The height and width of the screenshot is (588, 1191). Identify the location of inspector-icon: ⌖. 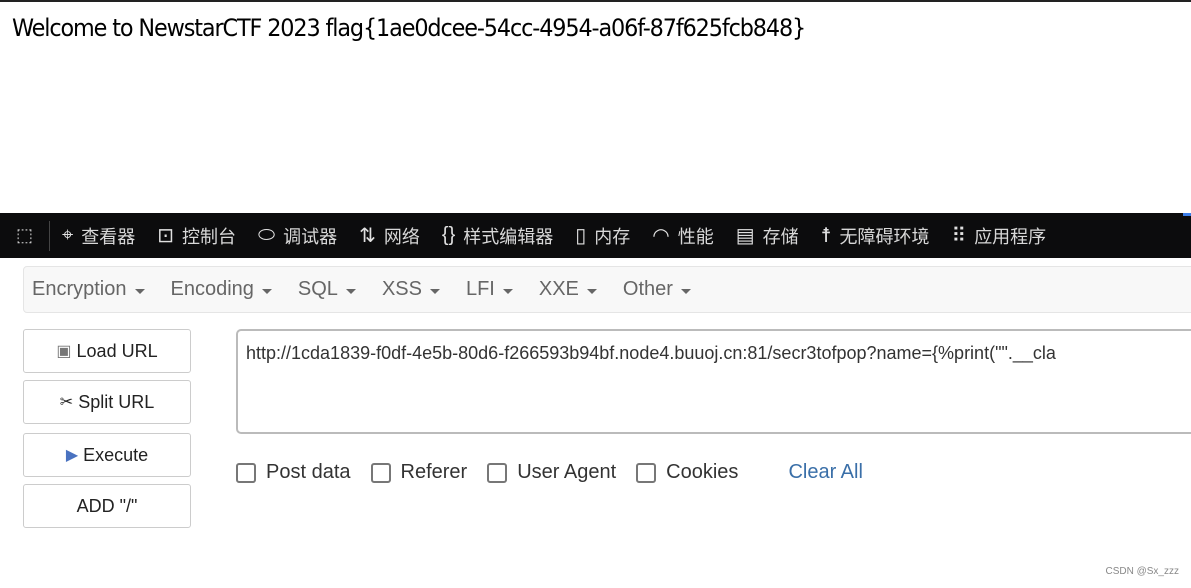
(68, 235).